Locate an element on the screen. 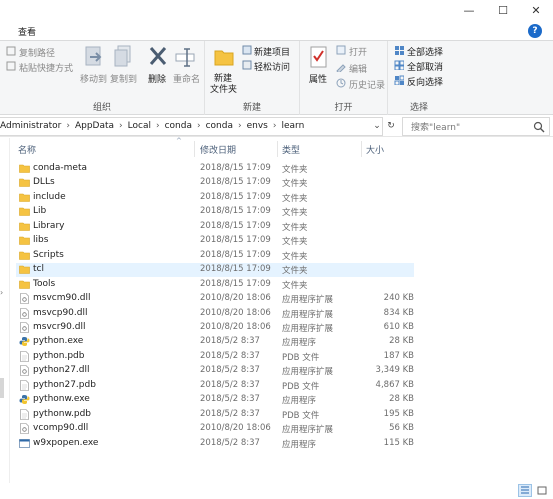 This screenshot has width=553, height=499. file-row: Lib 2018/8/15 17:09 文件夹 is located at coordinates (215, 212).